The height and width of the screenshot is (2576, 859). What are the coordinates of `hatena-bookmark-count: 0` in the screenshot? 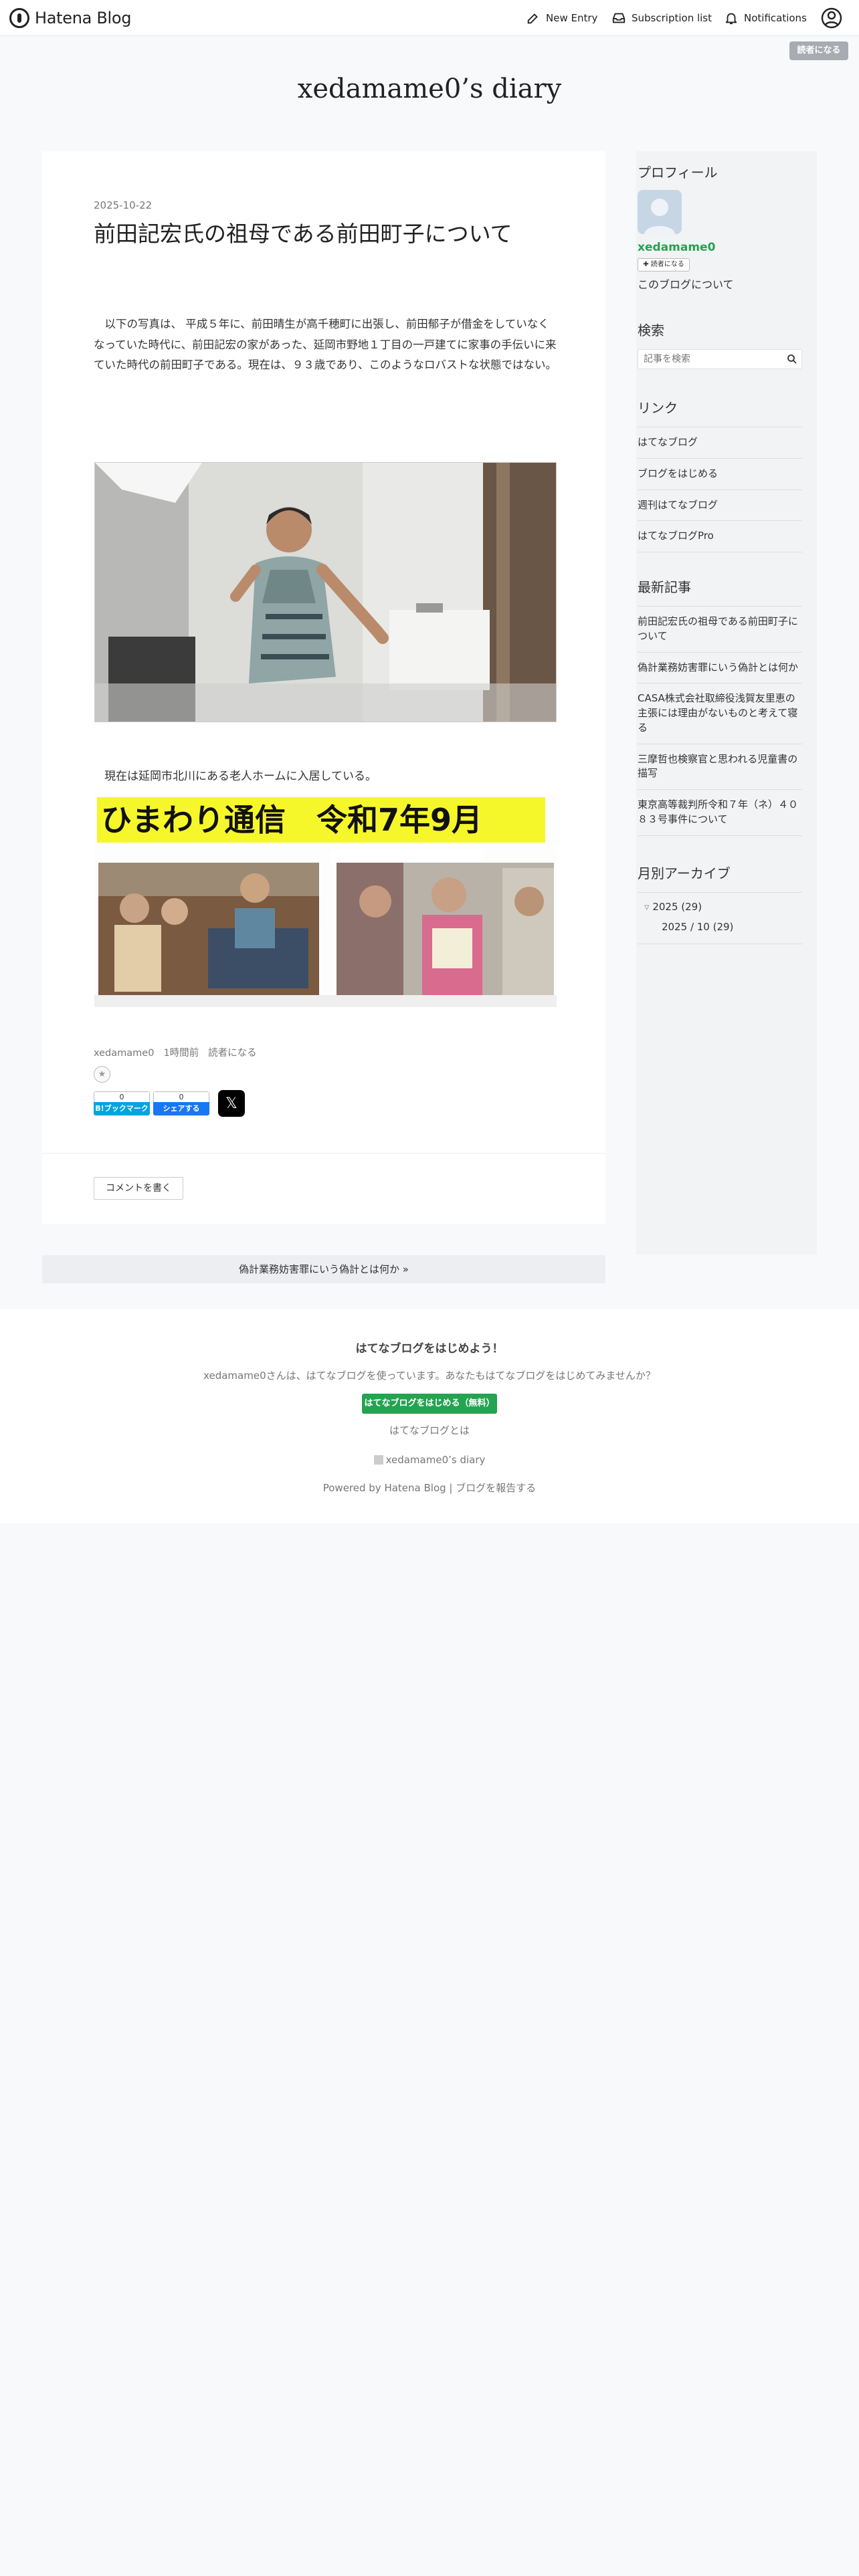 It's located at (122, 1096).